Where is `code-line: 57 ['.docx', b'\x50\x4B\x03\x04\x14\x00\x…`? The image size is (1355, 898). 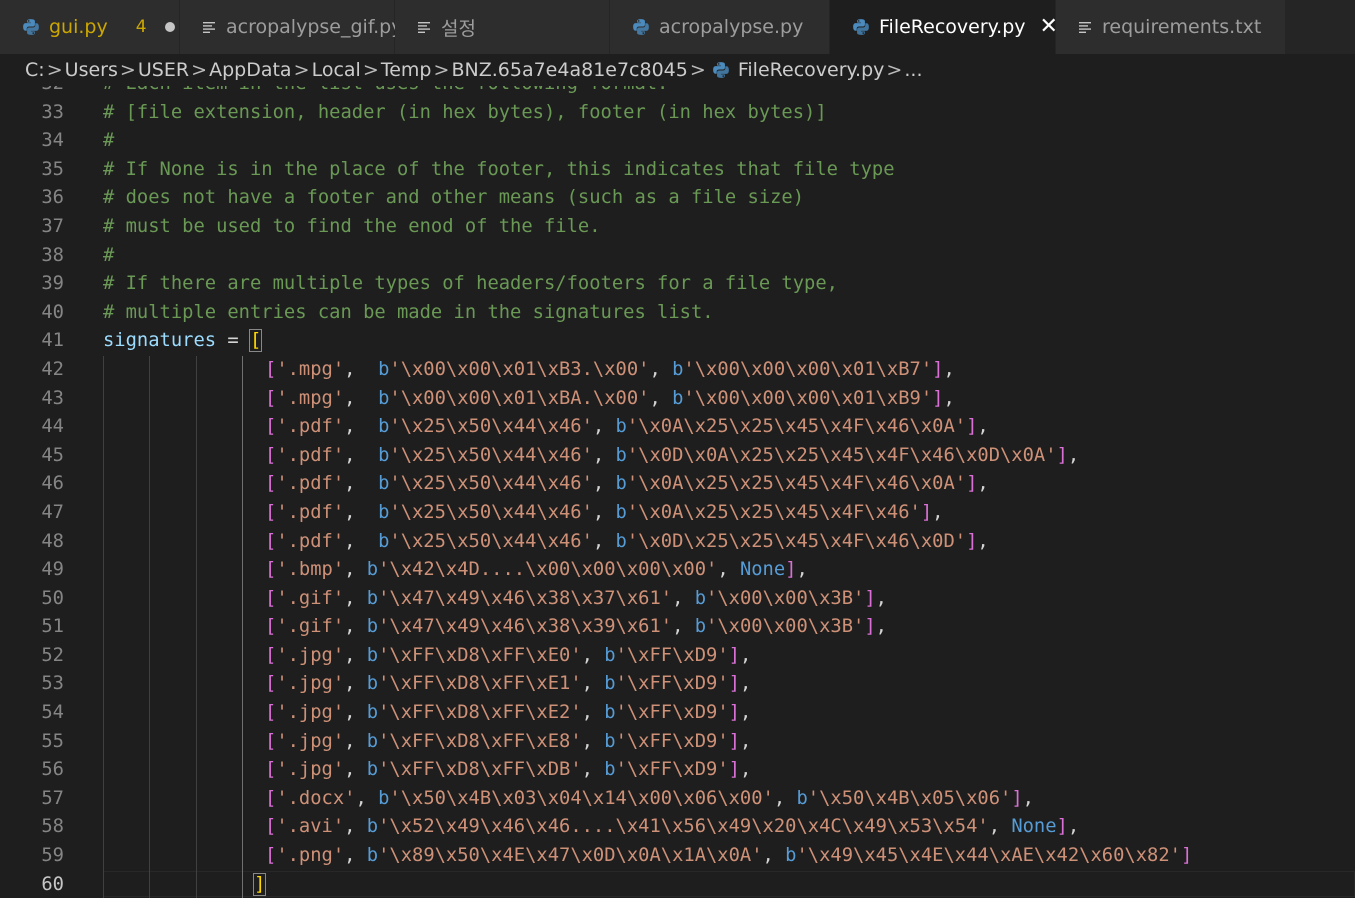
code-line: 57 ['.docx', b'\x50\x4B\x03\x04\x14\x00\x… is located at coordinates (677, 799).